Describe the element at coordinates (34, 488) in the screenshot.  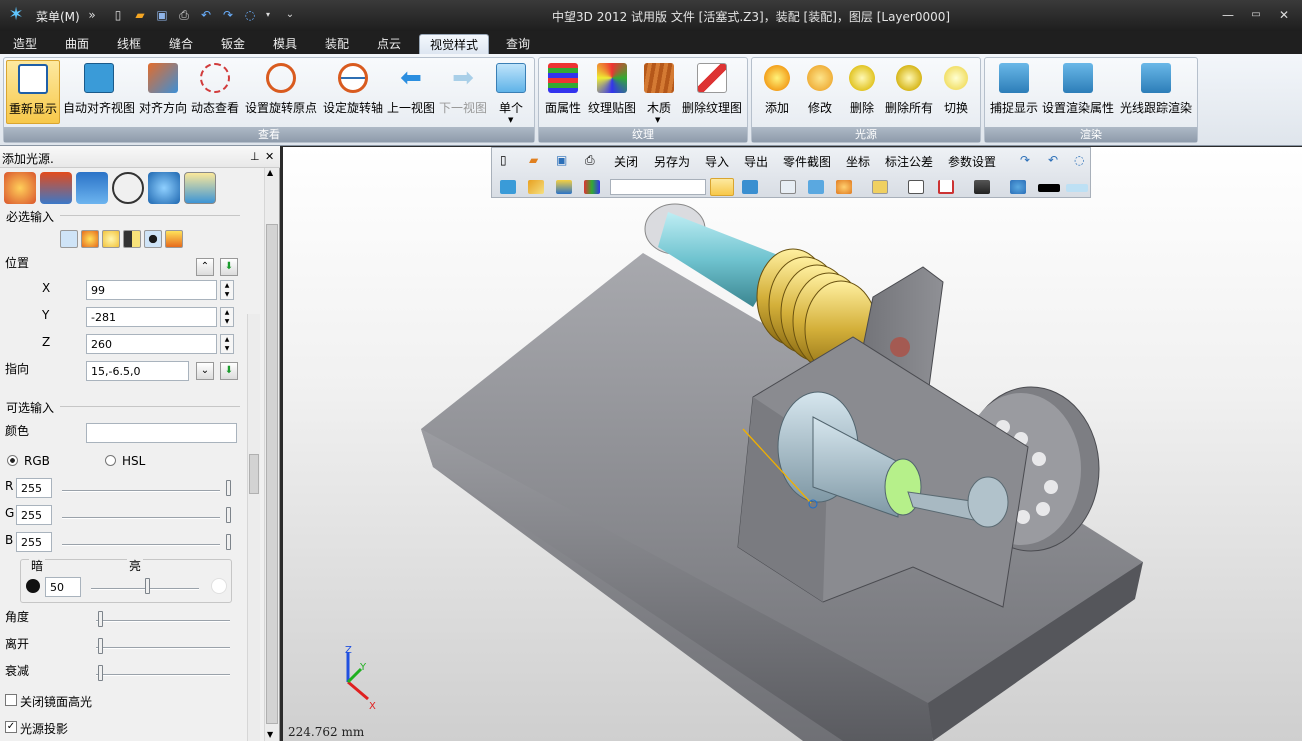
I see `r-input` at that location.